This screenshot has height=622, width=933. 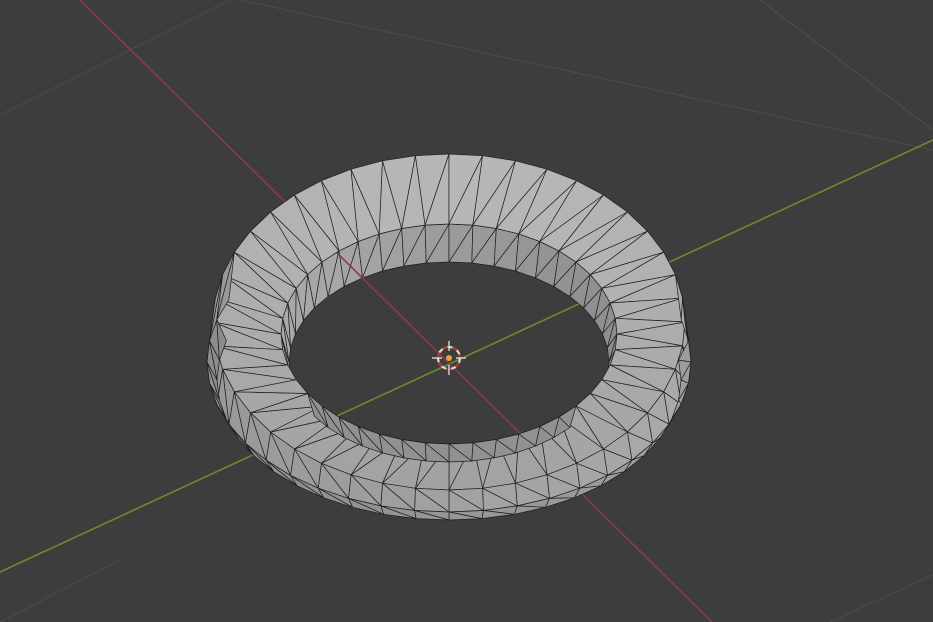 I want to click on origin-dot-icon, so click(x=449, y=358).